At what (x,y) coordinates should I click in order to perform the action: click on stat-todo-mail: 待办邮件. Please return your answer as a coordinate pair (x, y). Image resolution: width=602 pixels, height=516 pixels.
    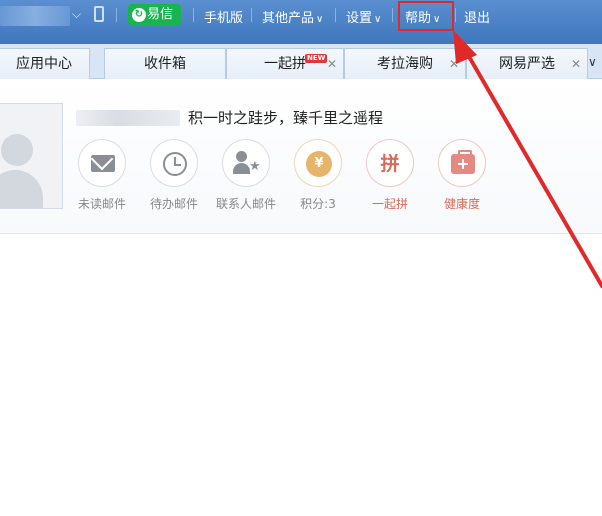
    Looking at the image, I should click on (174, 175).